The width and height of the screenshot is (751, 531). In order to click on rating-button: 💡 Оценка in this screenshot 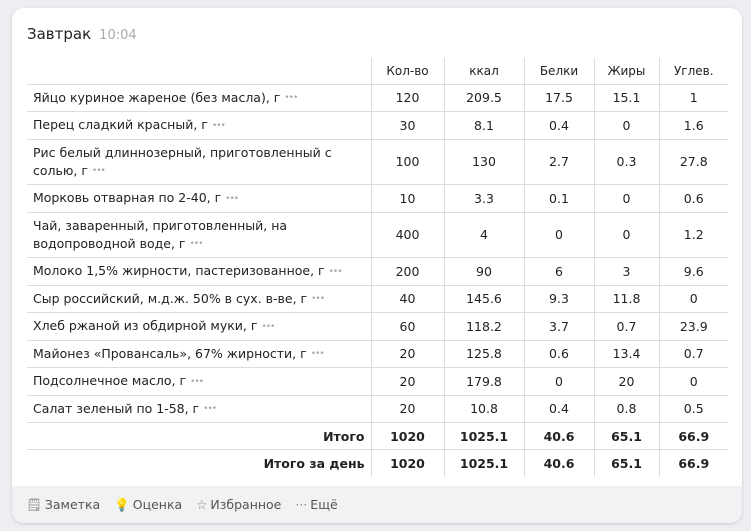, I will do `click(148, 505)`.